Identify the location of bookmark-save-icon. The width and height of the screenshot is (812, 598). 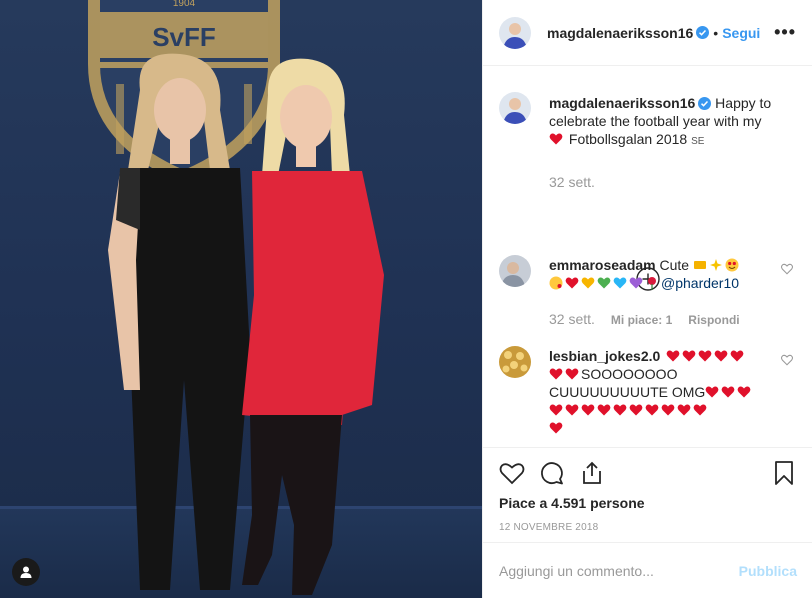
(784, 473).